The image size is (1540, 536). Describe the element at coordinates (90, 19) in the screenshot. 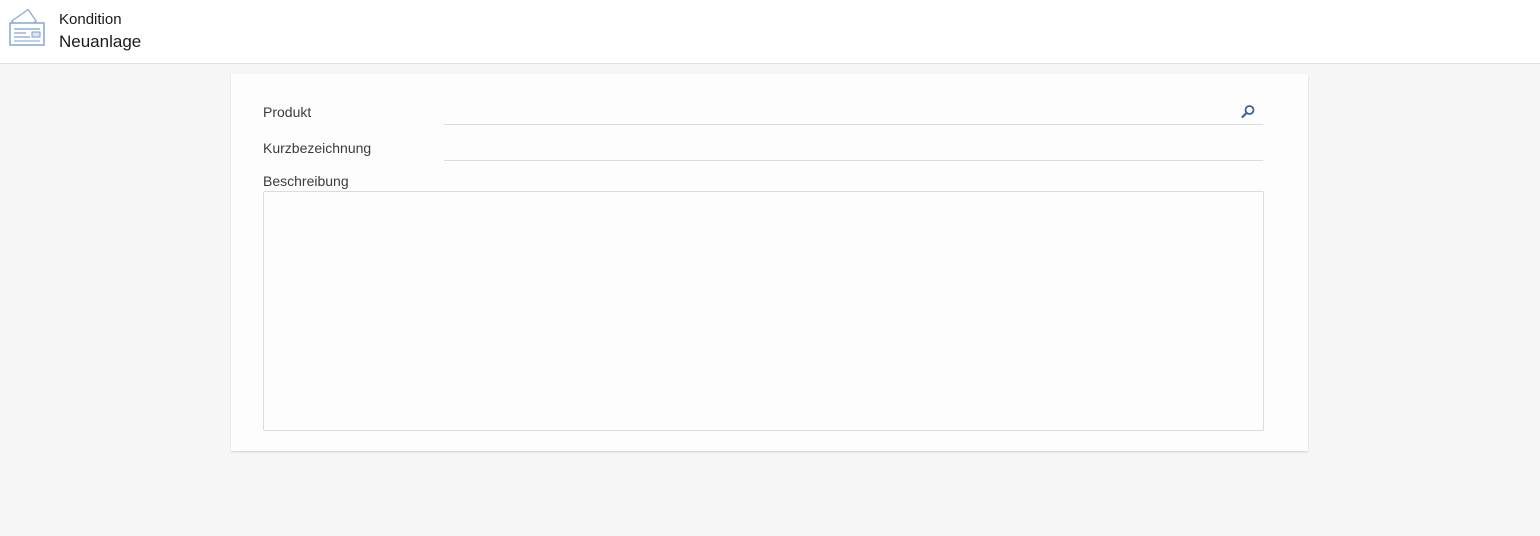

I see `header-subtitle: Kondition` at that location.